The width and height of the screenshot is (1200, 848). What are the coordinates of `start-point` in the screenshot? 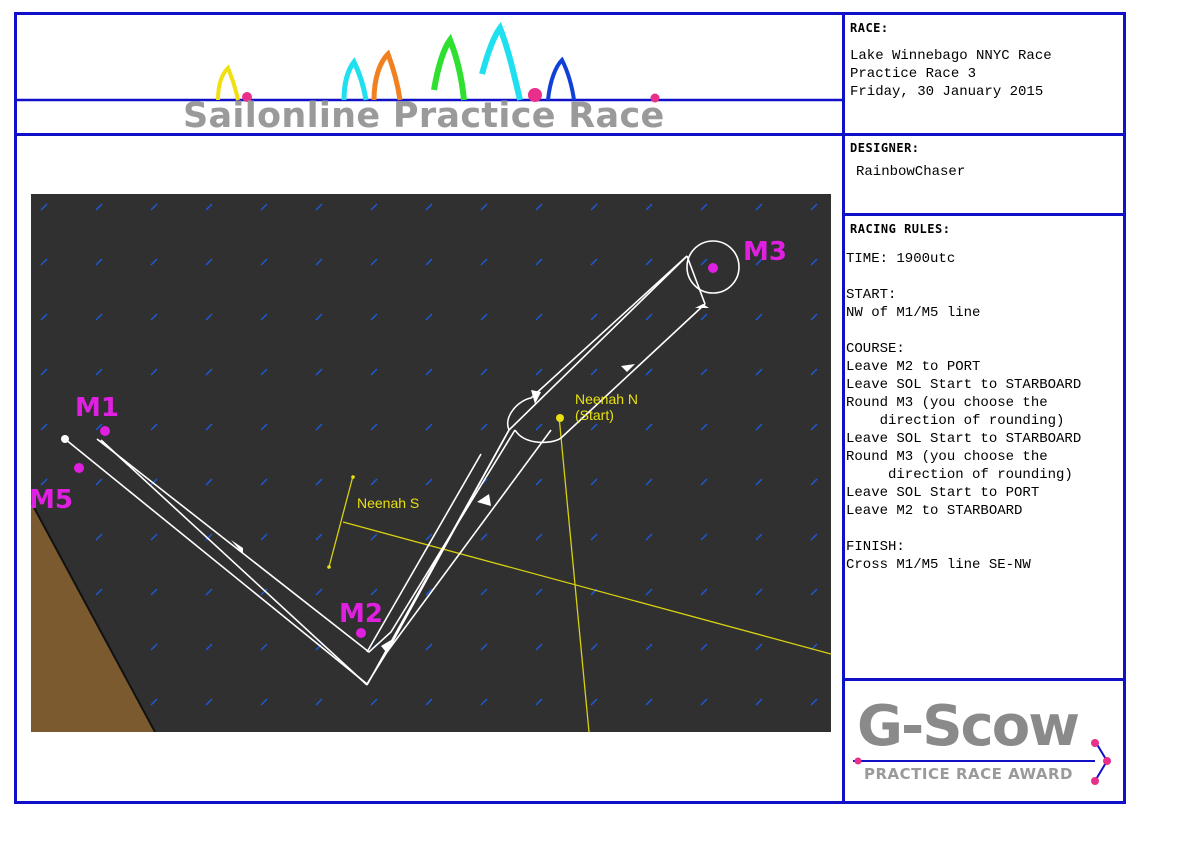 It's located at (65, 439).